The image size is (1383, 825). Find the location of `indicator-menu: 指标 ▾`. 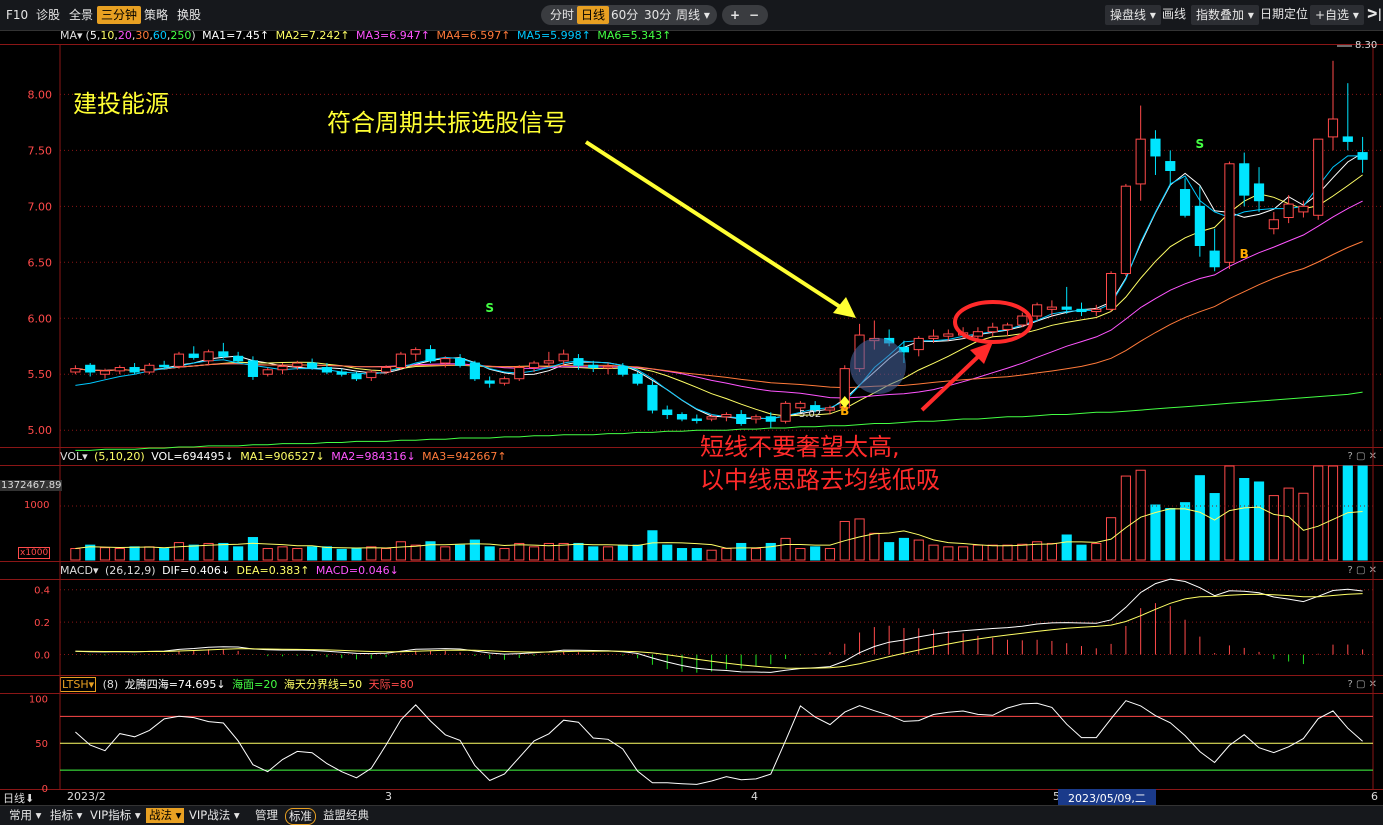

indicator-menu: 指标 ▾ is located at coordinates (66, 815).